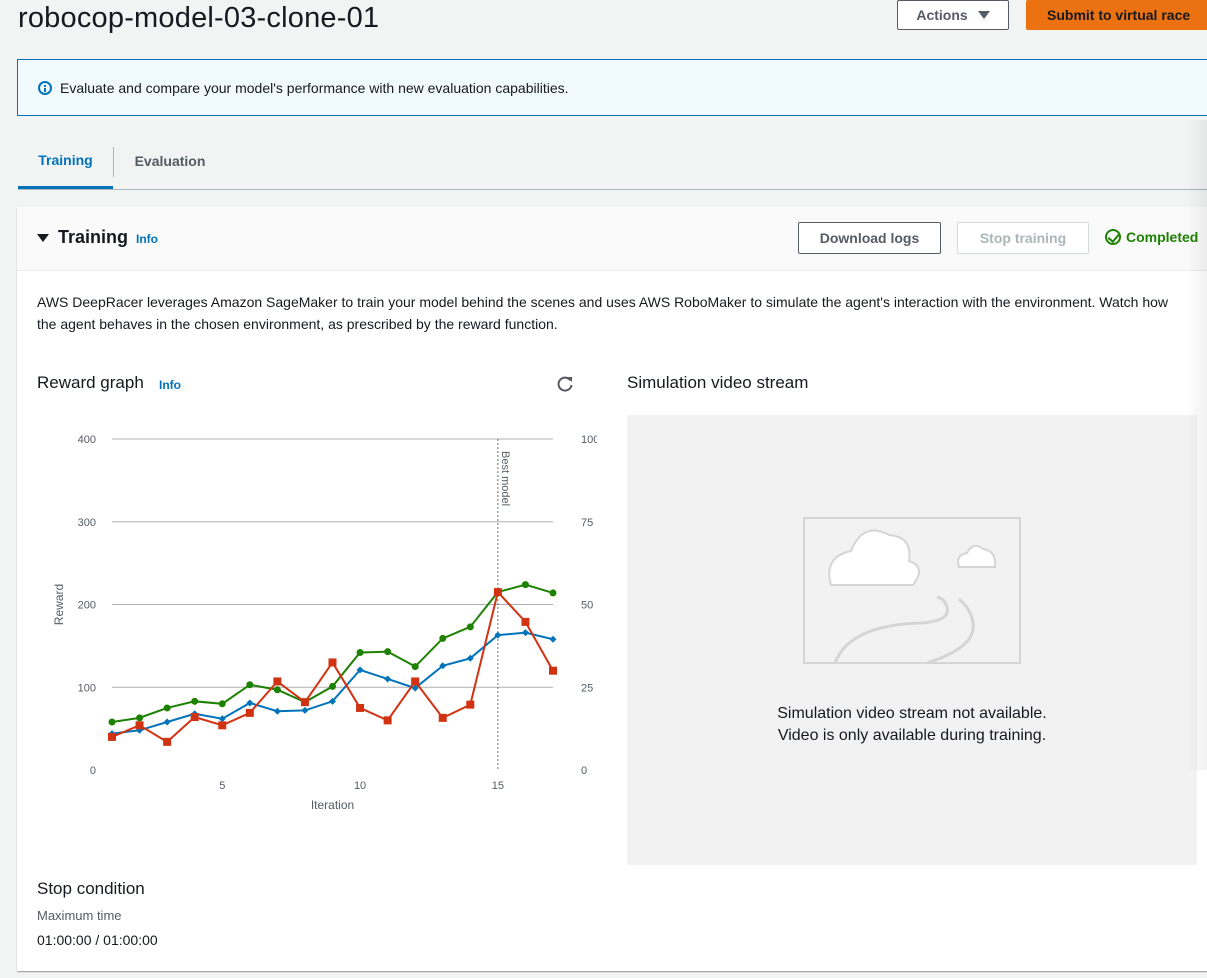 Image resolution: width=1207 pixels, height=978 pixels. I want to click on y-tick-label: 400, so click(87, 440).